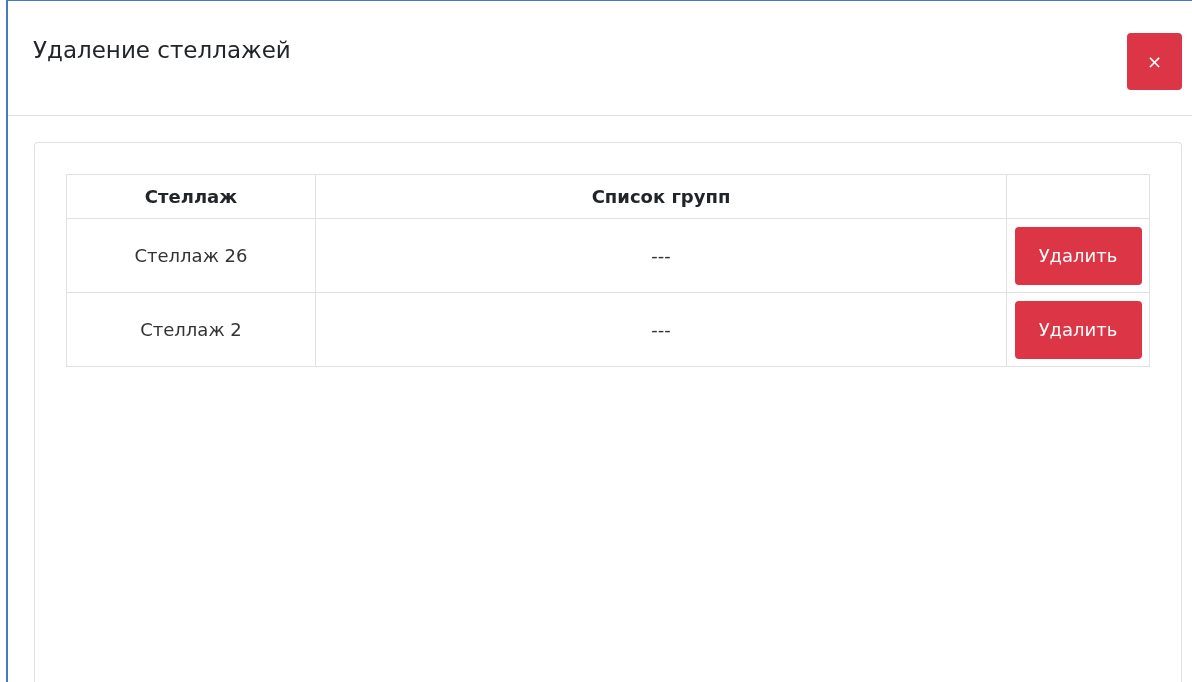 The width and height of the screenshot is (1192, 682). What do you see at coordinates (1154, 61) in the screenshot?
I see `close-button: ×` at bounding box center [1154, 61].